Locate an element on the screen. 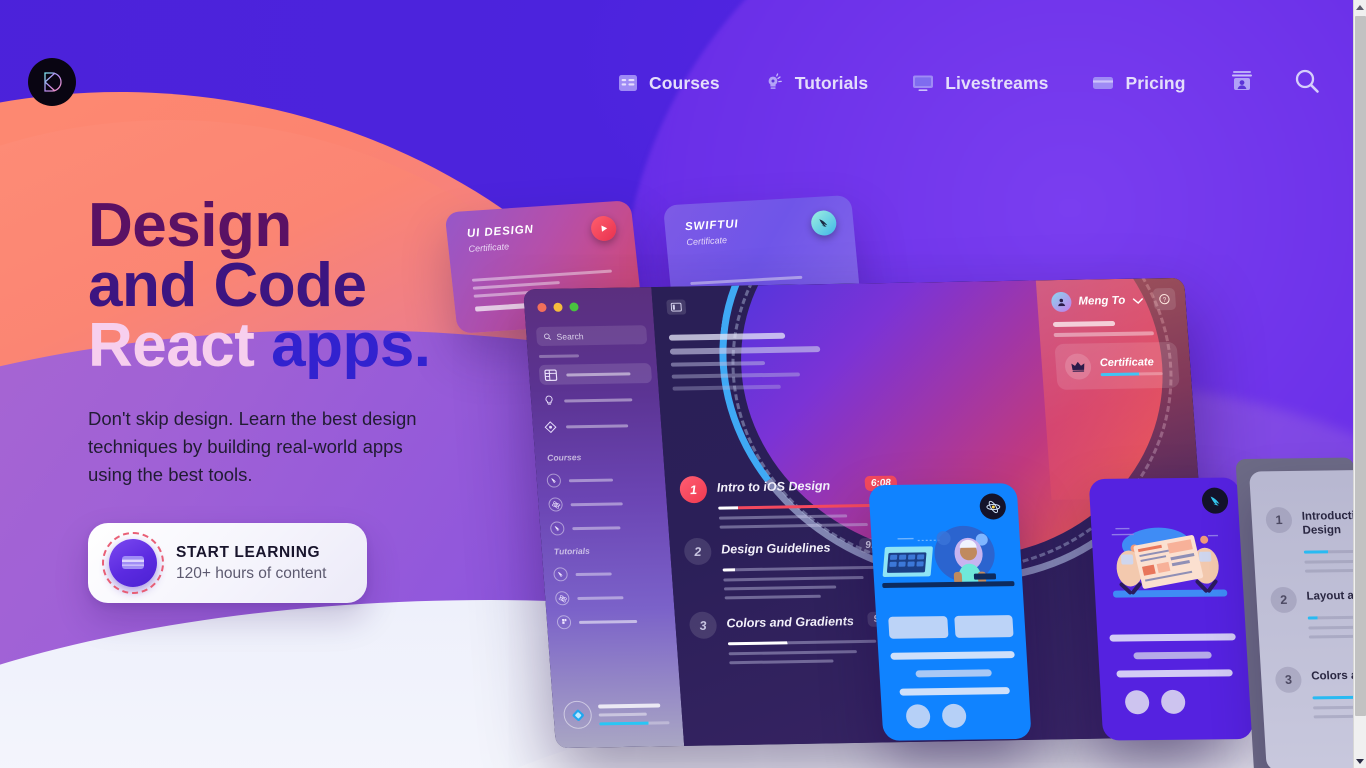 This screenshot has height=768, width=1366. cta-icon-wrap is located at coordinates (133, 563).